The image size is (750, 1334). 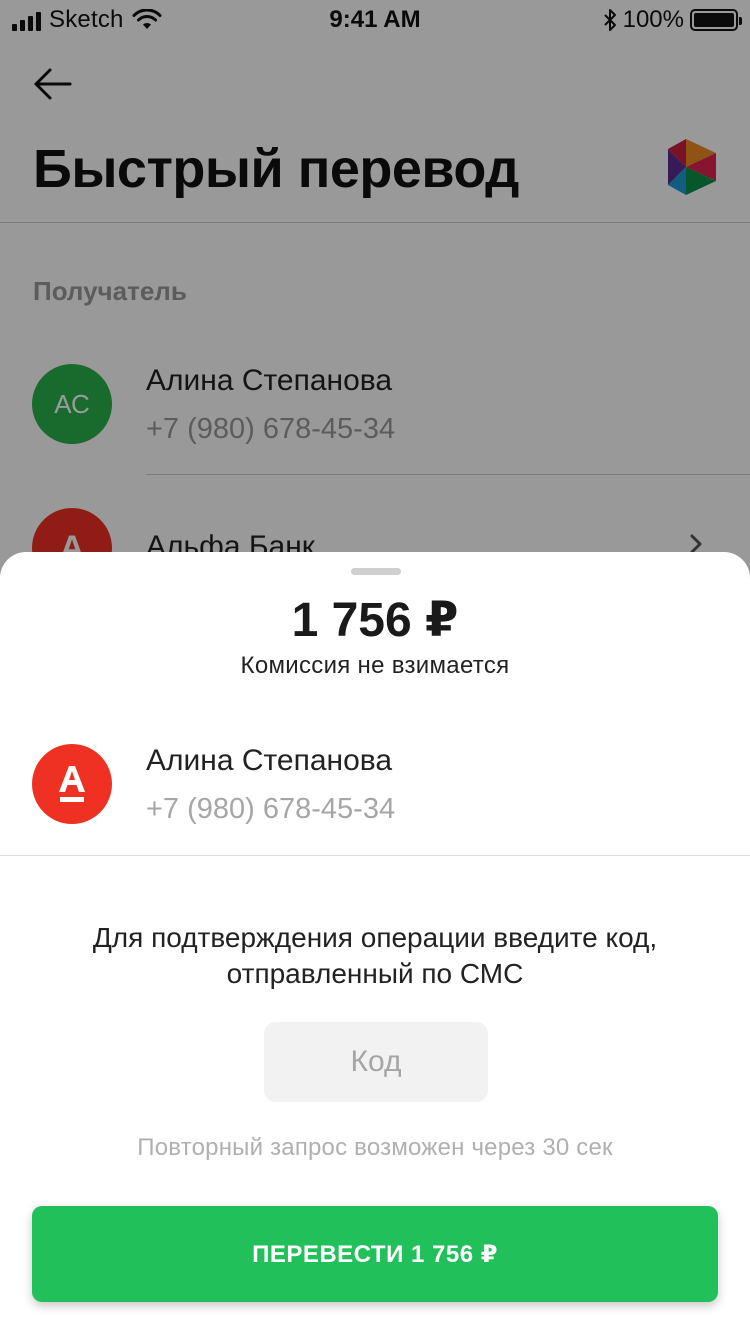 What do you see at coordinates (375, 1254) in the screenshot?
I see `transfer-submit-button: ПЕРЕВЕСТИ 1 756 ₽` at bounding box center [375, 1254].